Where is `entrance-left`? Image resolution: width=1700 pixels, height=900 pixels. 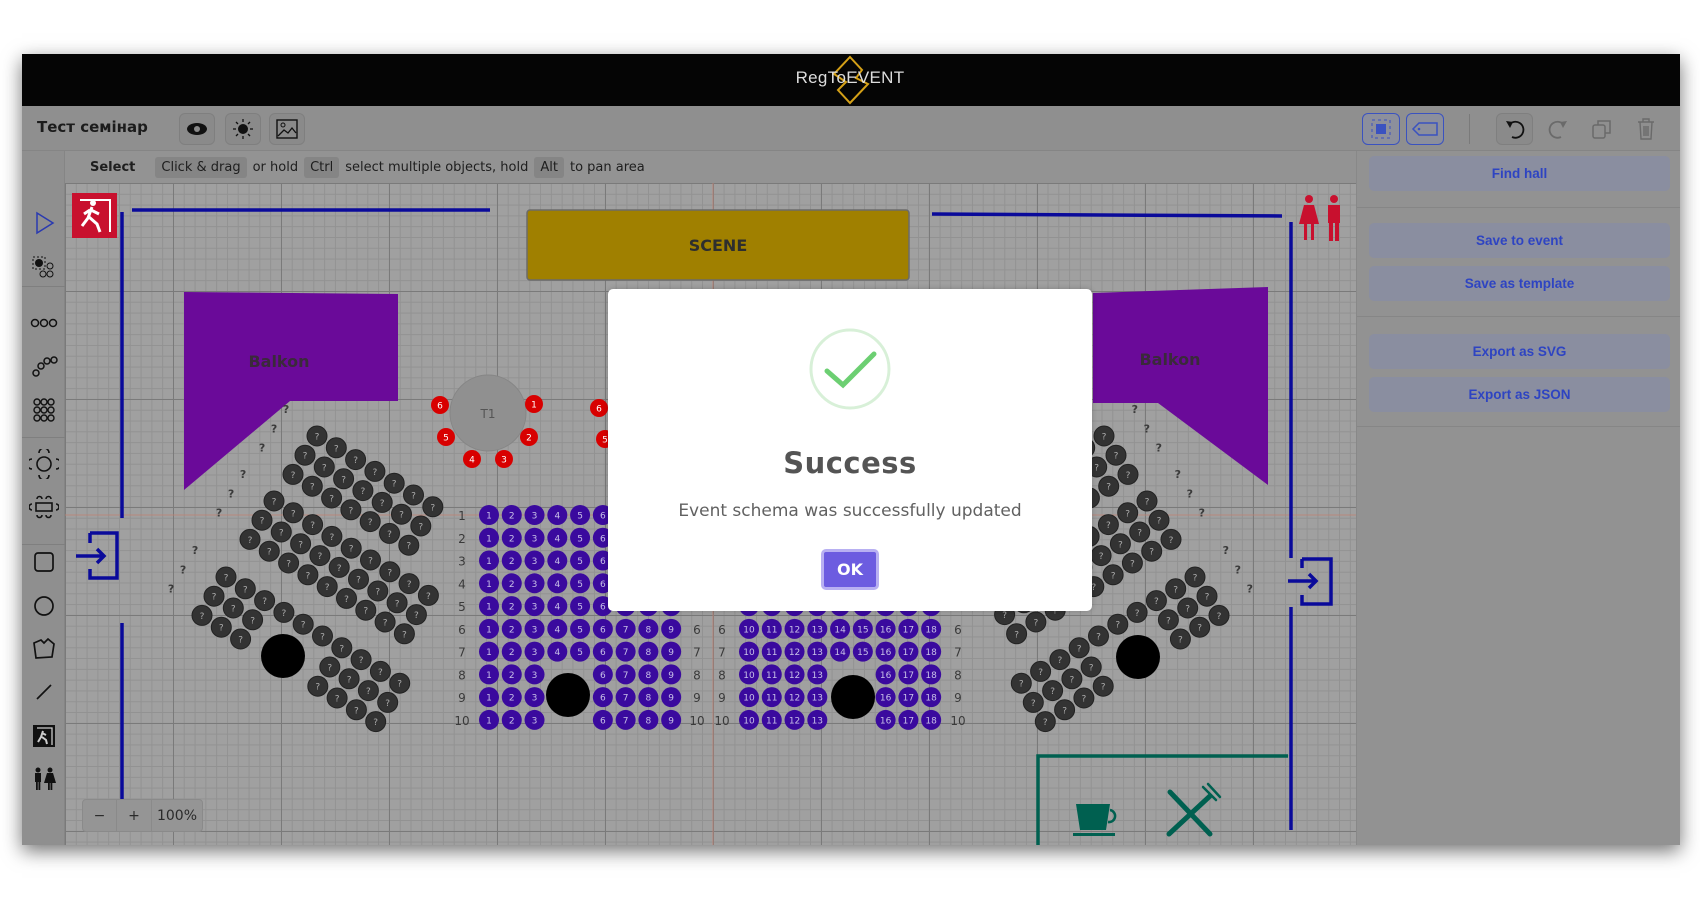
entrance-left is located at coordinates (97, 555).